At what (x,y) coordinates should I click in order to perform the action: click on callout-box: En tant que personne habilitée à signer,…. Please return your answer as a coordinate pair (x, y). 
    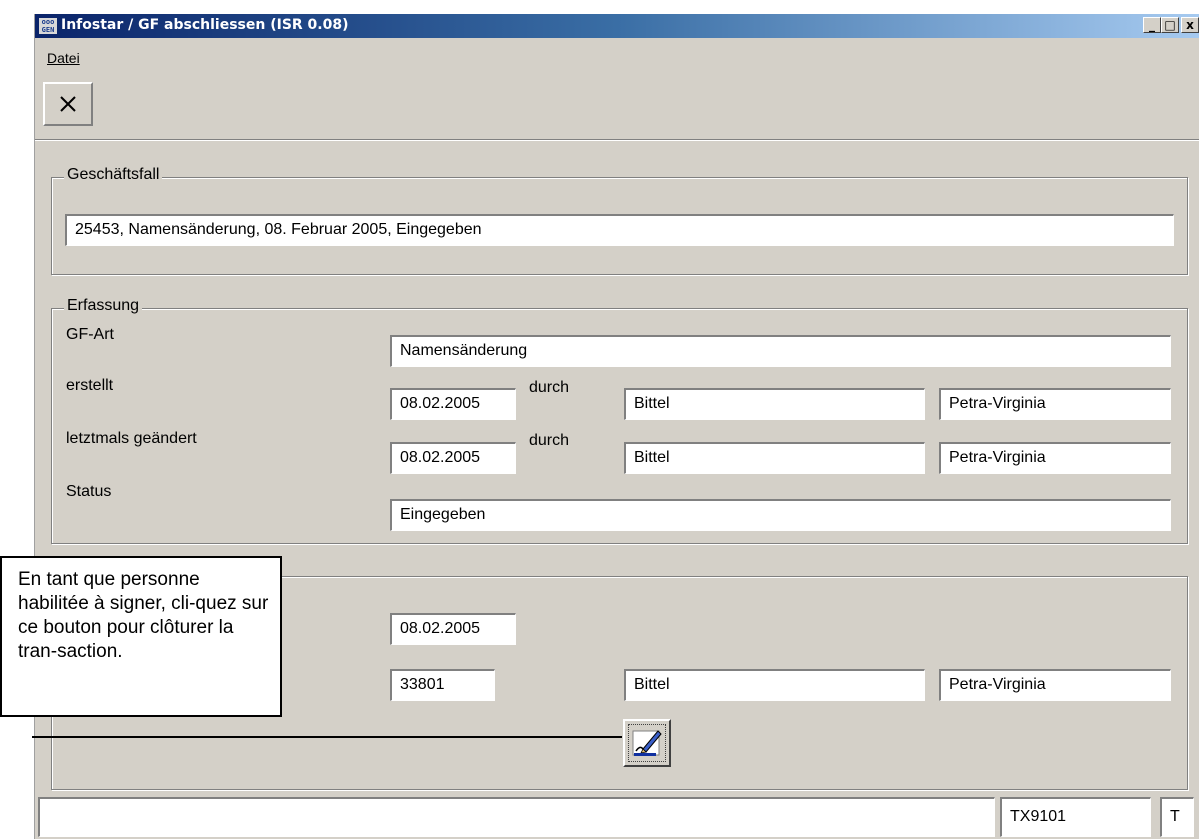
    Looking at the image, I should click on (141, 636).